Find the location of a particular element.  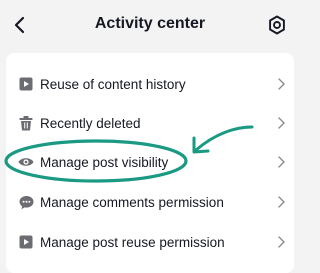

menu-item-label: Manage post reuse permission is located at coordinates (132, 242).